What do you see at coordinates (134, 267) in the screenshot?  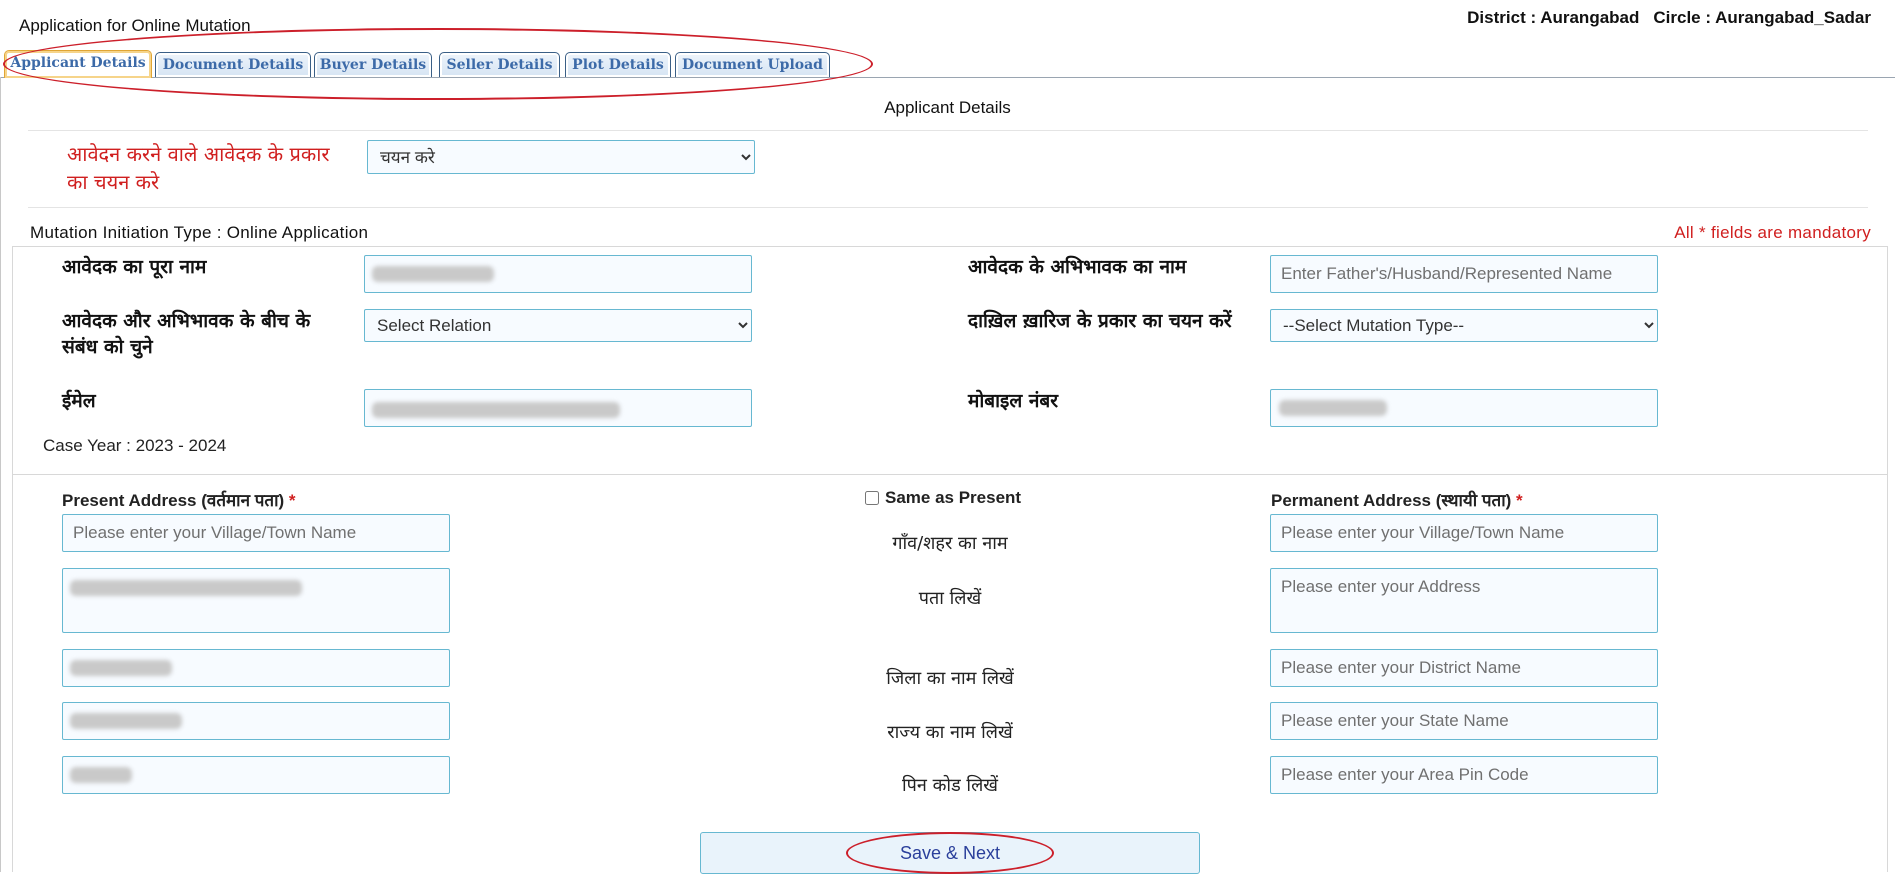 I see `full-name-label: आवेदक का पूरा नाम` at bounding box center [134, 267].